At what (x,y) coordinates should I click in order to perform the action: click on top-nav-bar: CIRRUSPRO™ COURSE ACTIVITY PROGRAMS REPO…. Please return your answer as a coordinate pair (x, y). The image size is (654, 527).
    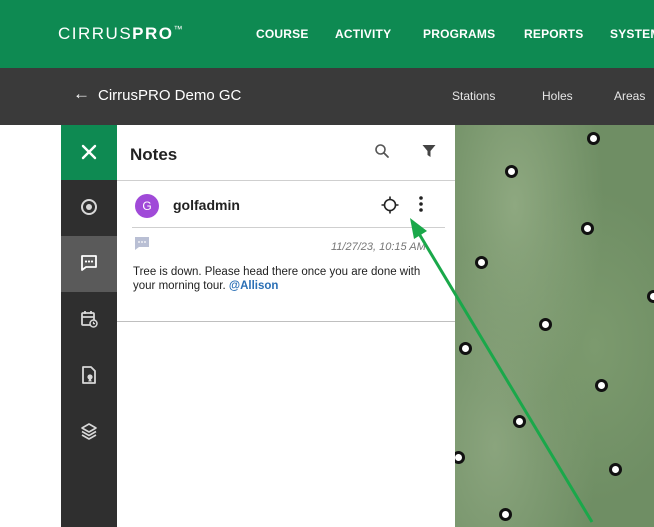
    Looking at the image, I should click on (327, 34).